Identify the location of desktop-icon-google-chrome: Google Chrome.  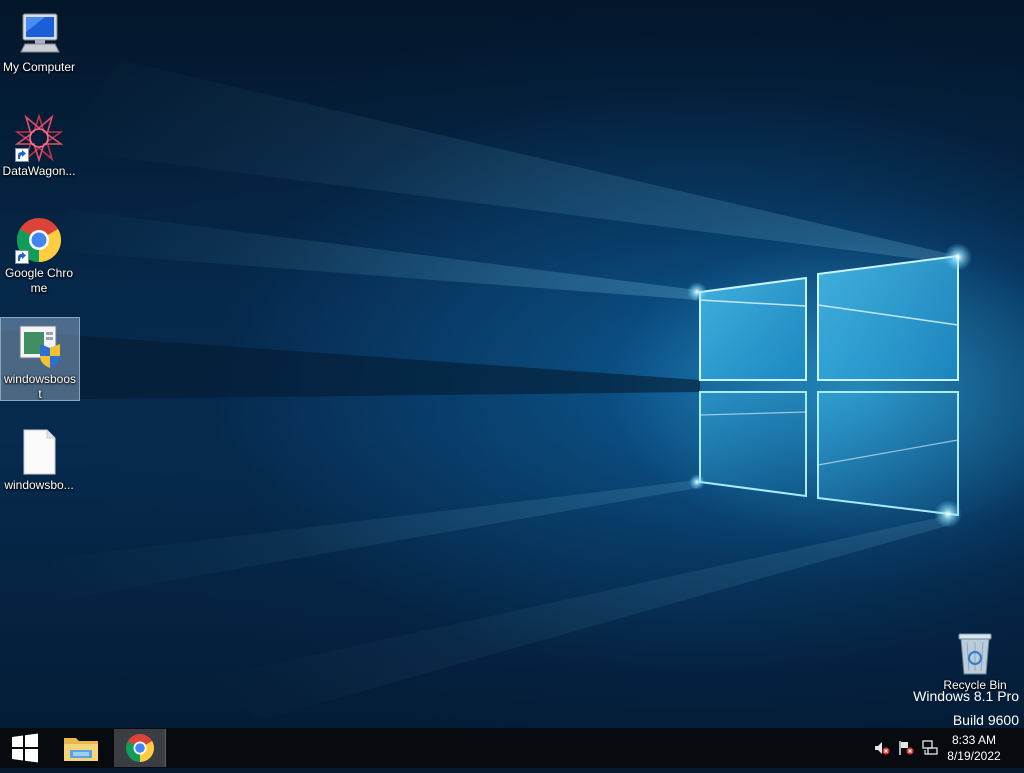
(39, 254).